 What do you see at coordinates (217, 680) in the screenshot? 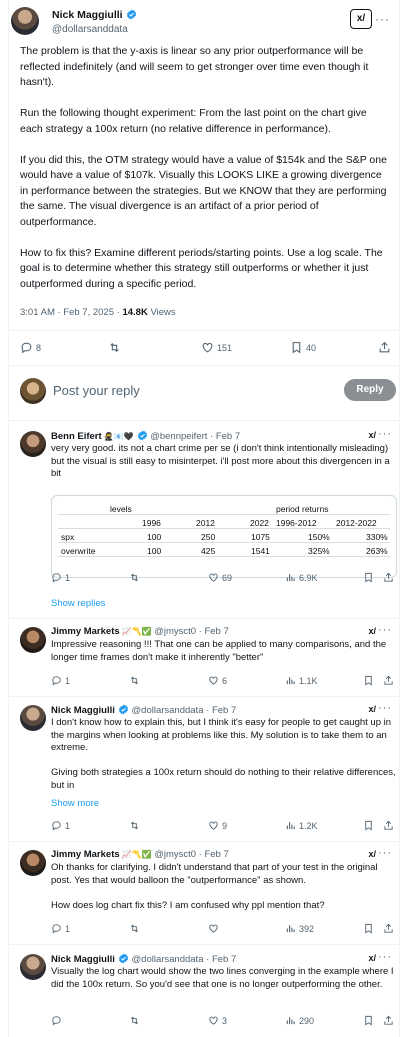
I see `like-button: 6` at bounding box center [217, 680].